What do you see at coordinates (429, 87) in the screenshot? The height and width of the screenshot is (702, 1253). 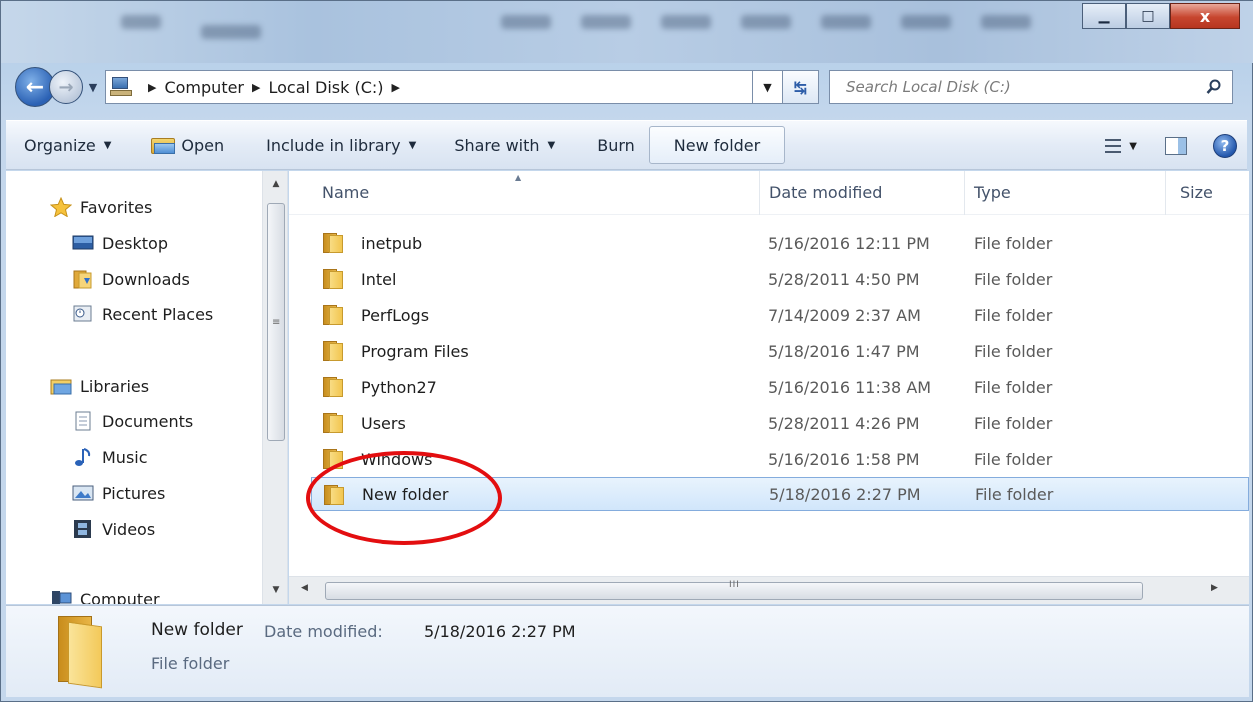 I see `address-bar: ▶ Computer ▶ Local Disk (C:) ▶` at bounding box center [429, 87].